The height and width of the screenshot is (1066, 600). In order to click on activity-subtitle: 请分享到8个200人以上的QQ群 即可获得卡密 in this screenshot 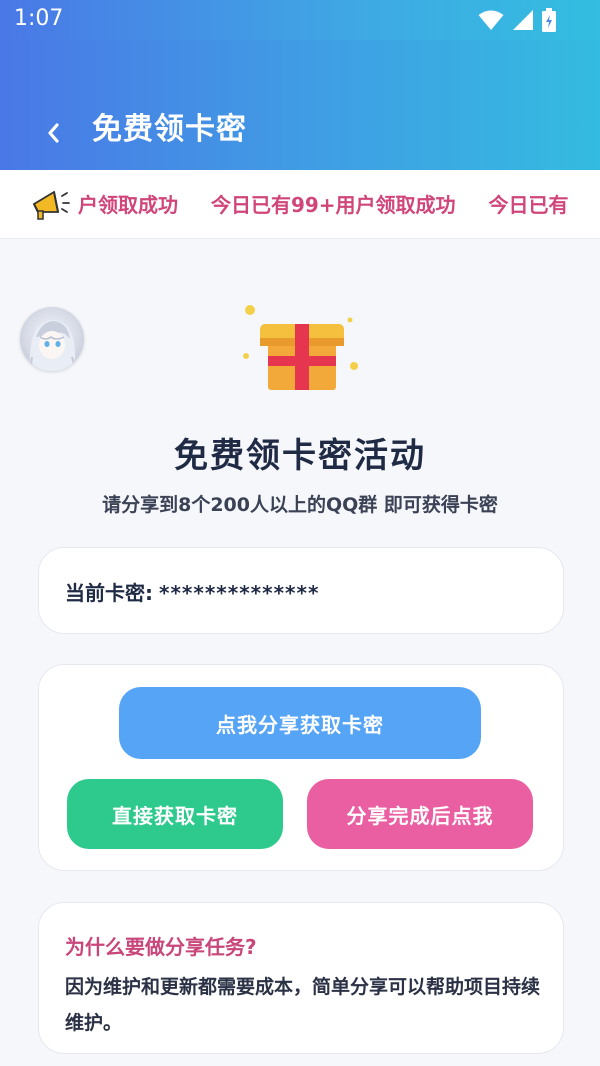, I will do `click(300, 505)`.